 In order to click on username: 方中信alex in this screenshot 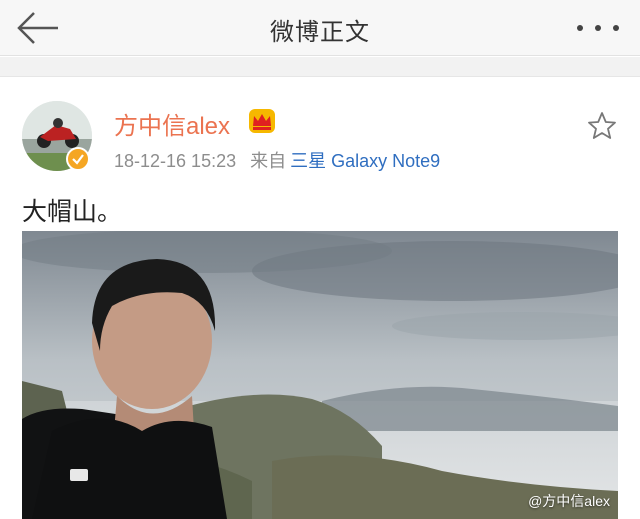, I will do `click(172, 123)`.